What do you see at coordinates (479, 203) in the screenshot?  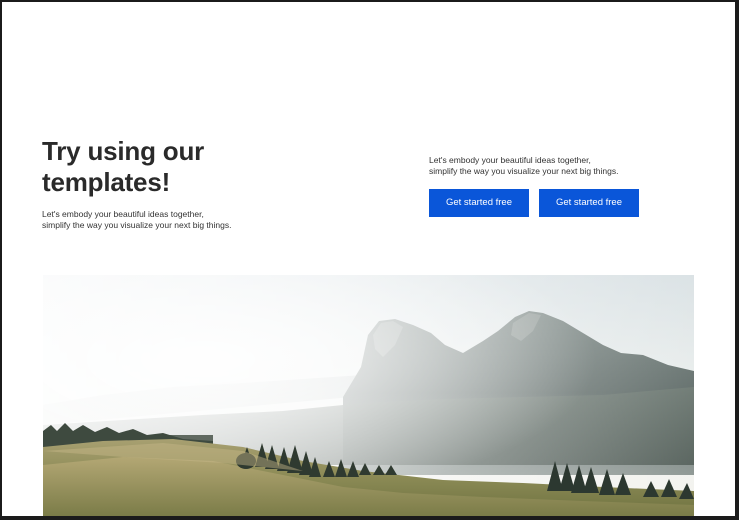 I see `get-started-button-primary: Get started free` at bounding box center [479, 203].